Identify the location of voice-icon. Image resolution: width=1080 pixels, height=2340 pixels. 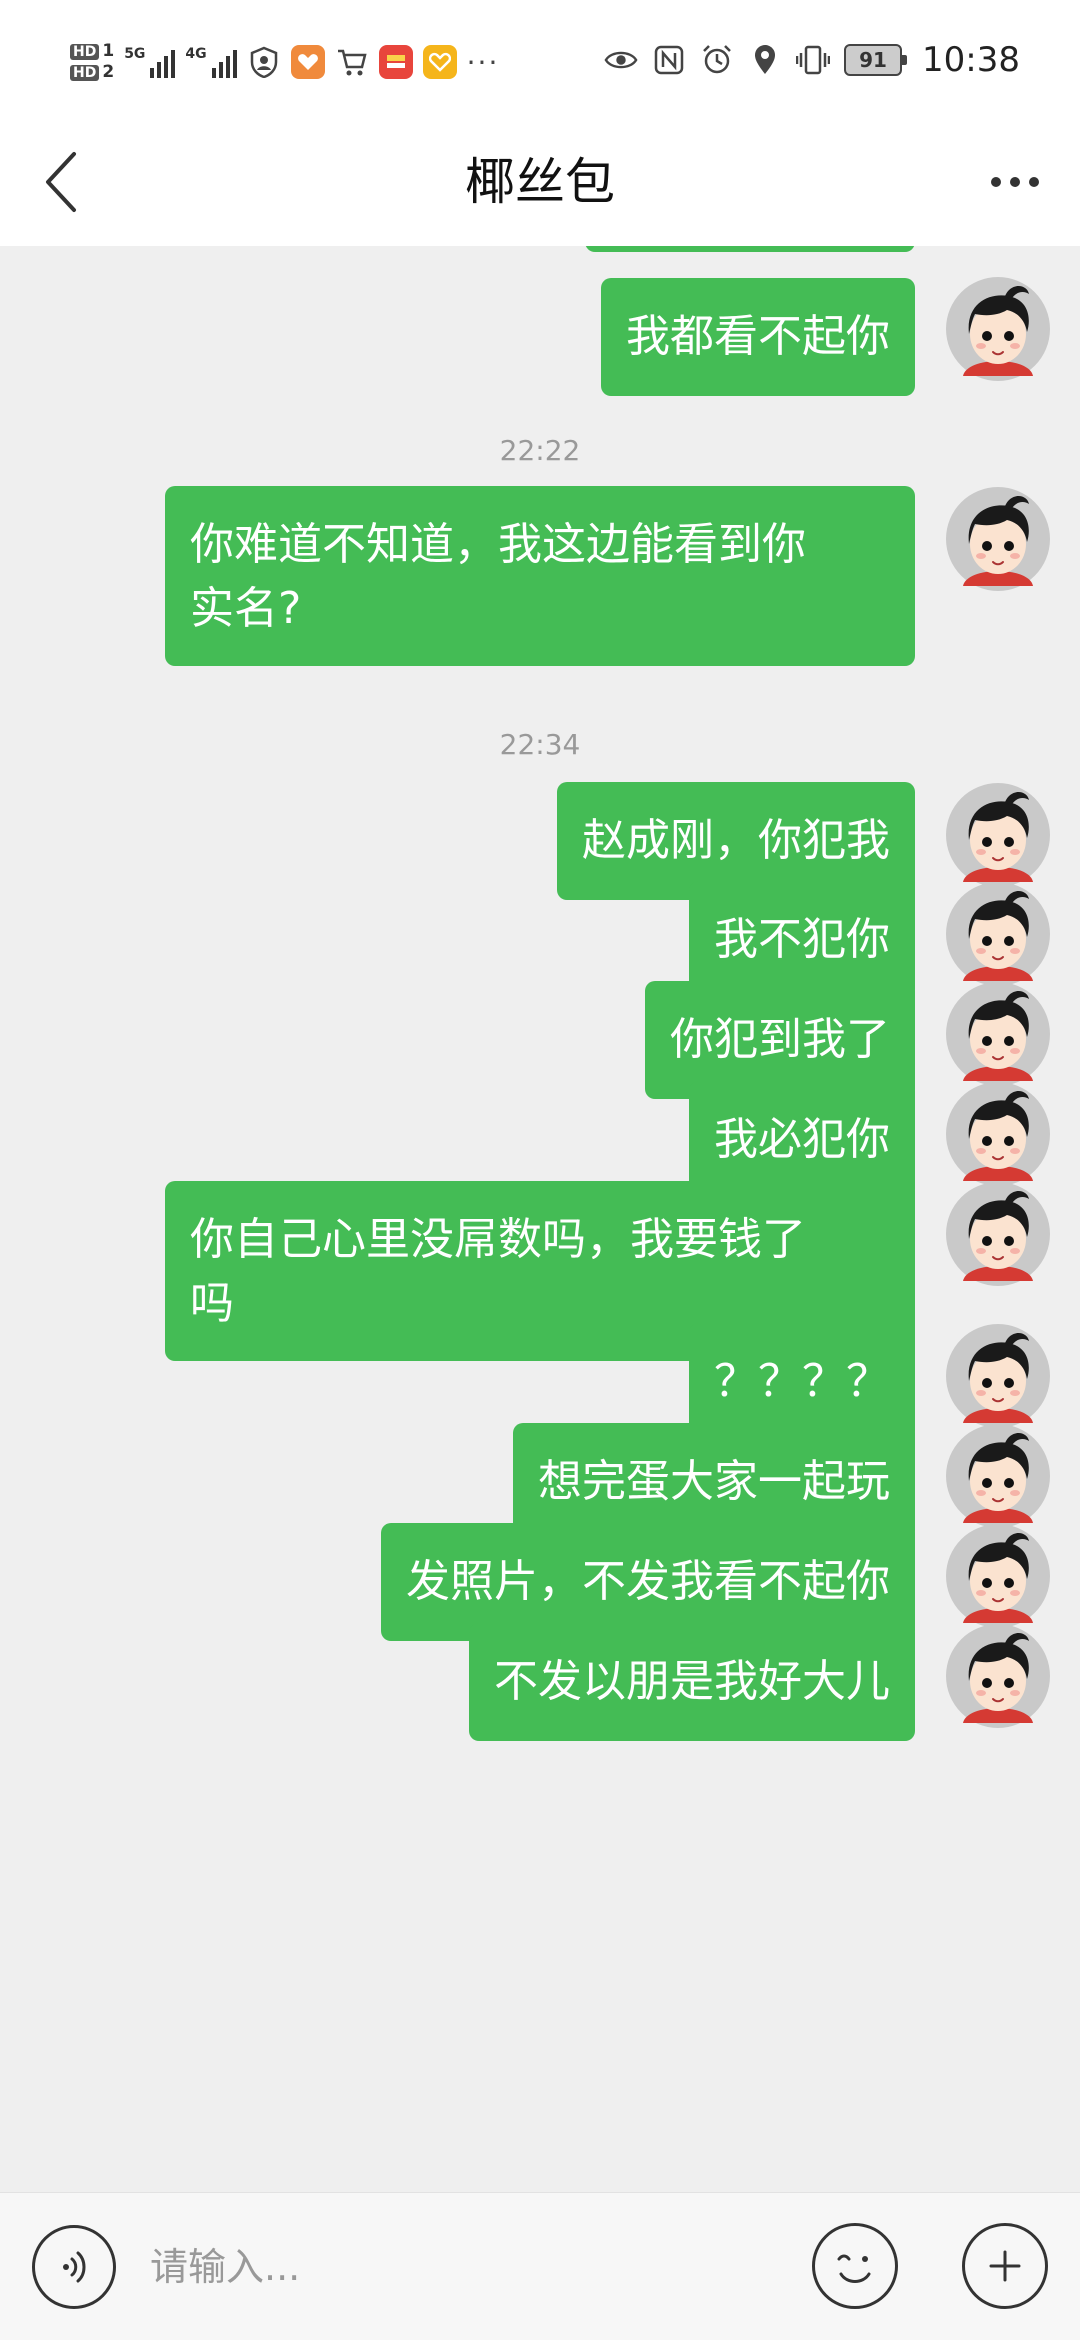
(74, 2267).